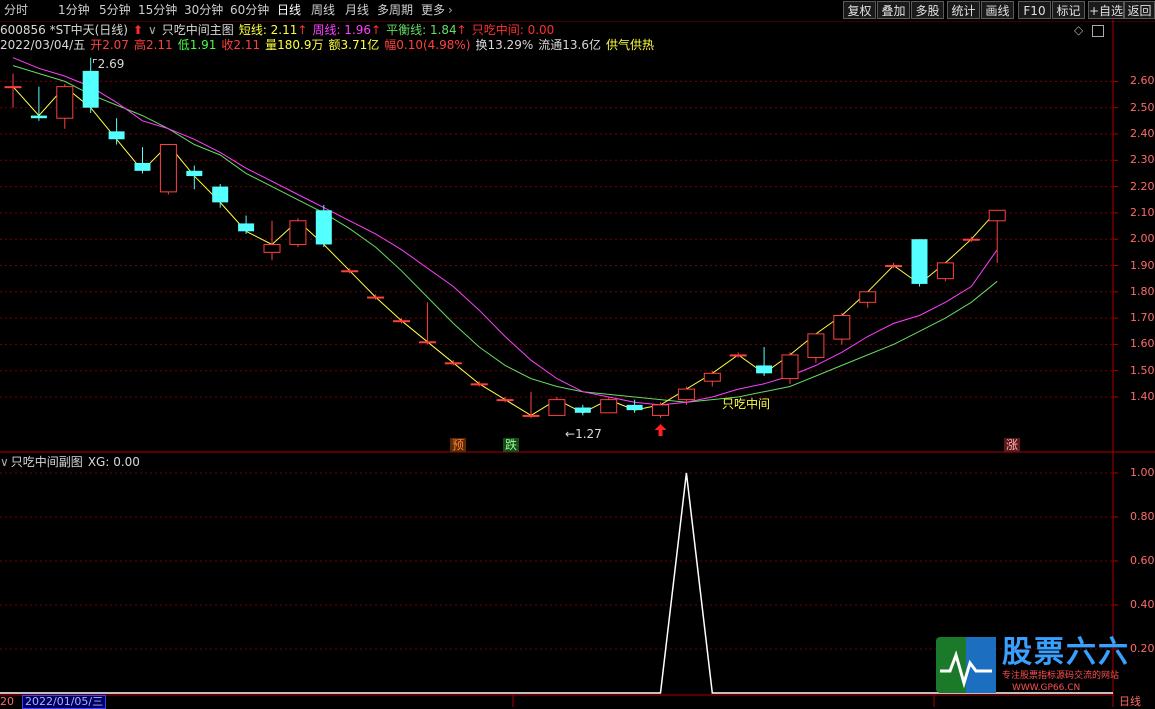  I want to click on signal-up-arrow-icon, so click(660, 430).